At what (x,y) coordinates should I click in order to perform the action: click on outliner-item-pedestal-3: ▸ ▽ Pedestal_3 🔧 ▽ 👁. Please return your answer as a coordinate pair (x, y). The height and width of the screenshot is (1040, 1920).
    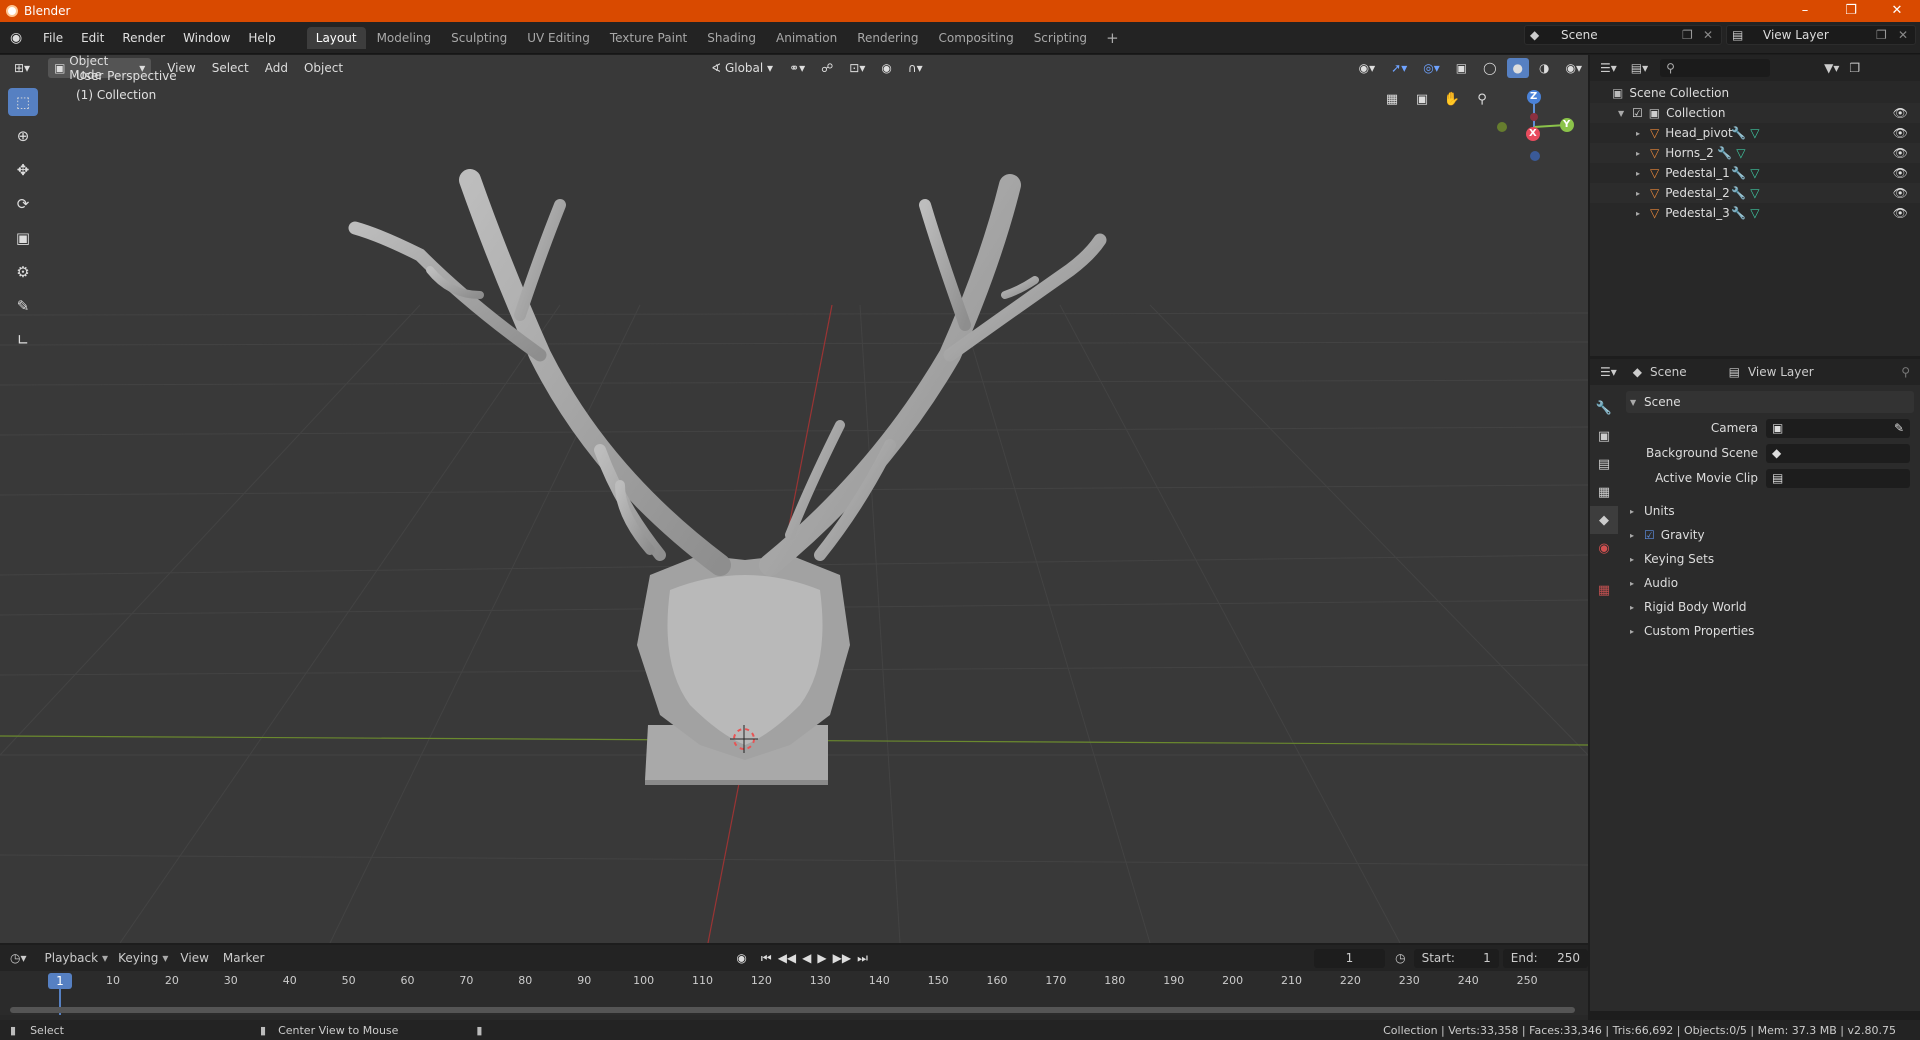
    Looking at the image, I should click on (1755, 213).